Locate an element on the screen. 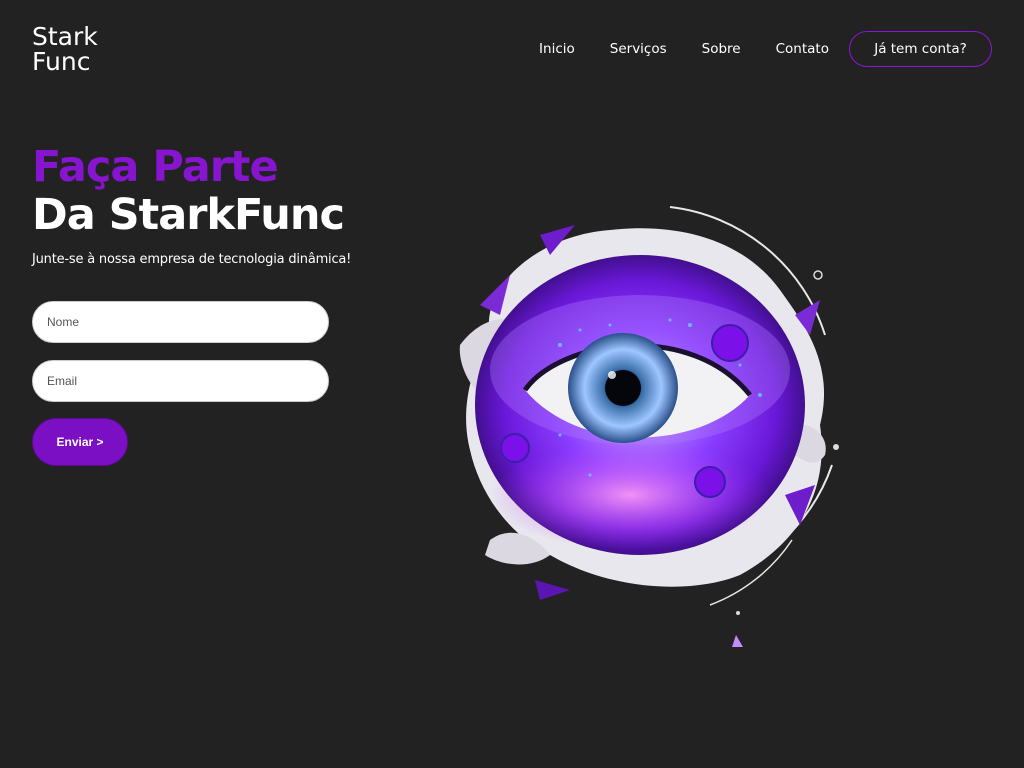 The width and height of the screenshot is (1024, 768). name-input is located at coordinates (180, 322).